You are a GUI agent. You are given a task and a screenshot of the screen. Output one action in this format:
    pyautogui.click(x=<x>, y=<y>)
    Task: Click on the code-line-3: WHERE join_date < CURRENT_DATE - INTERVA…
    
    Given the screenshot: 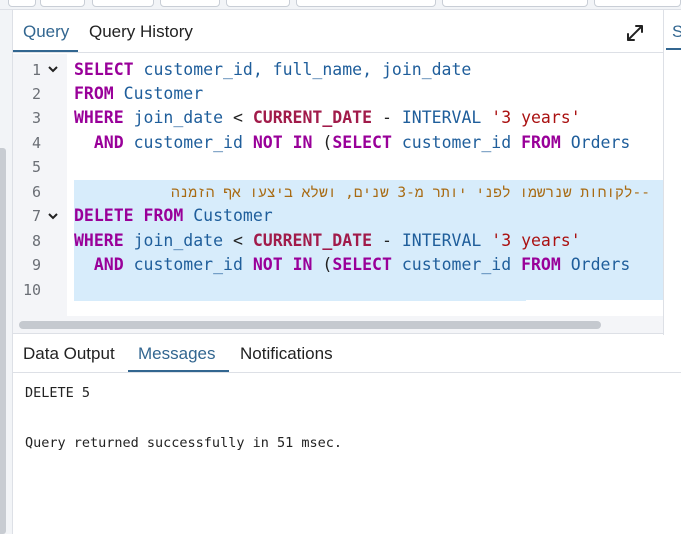 What is the action you would take?
    pyautogui.click(x=327, y=117)
    